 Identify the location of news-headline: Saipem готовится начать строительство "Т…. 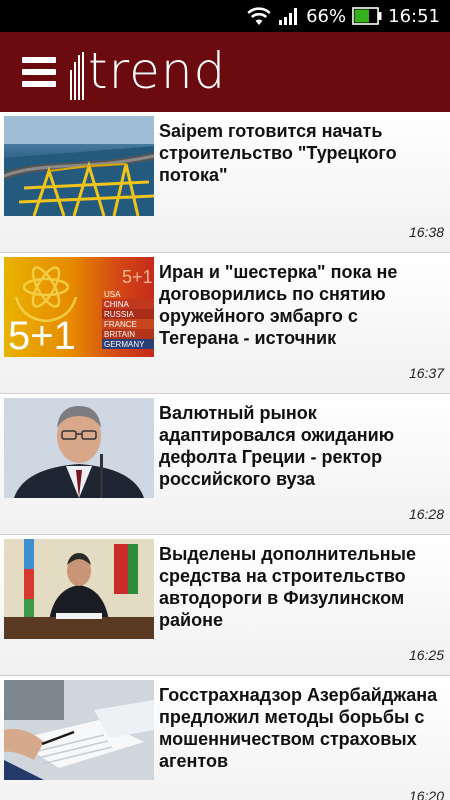
(278, 153).